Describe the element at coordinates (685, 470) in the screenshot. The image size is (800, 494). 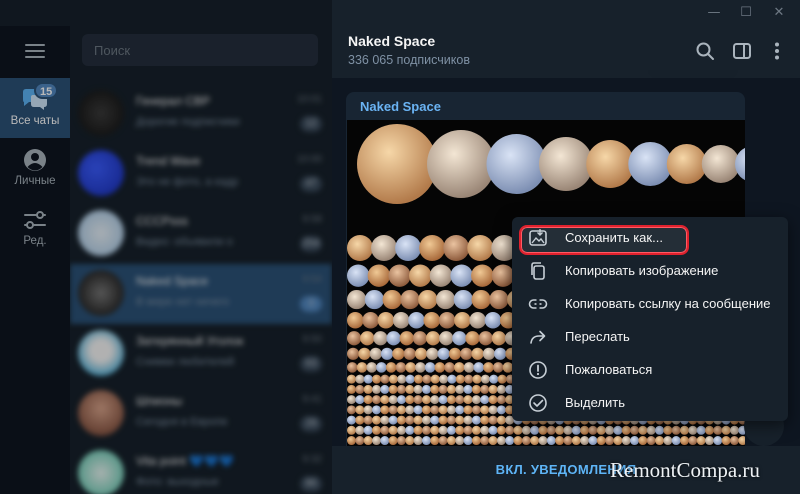
I see `watermark: RemontCompa.ru` at that location.